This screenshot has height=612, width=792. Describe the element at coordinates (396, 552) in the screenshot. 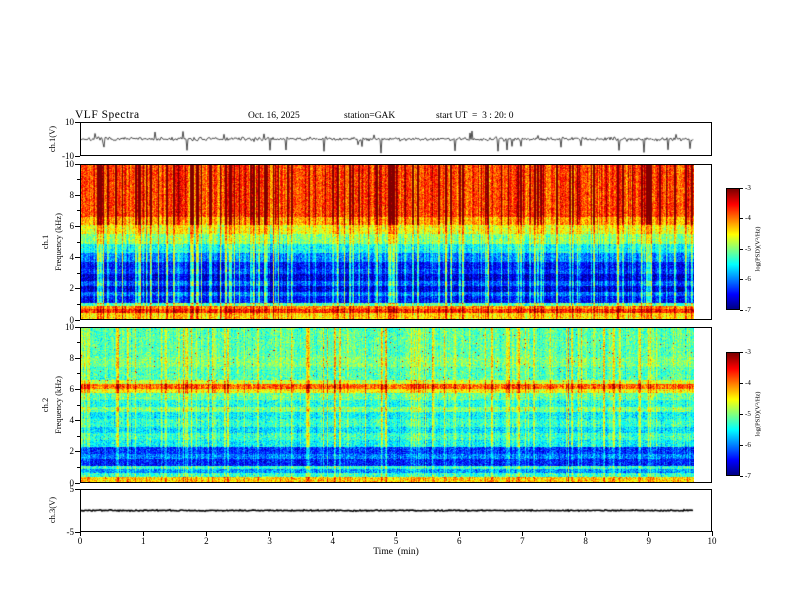

I see `x-axis-label: Time (min)` at that location.